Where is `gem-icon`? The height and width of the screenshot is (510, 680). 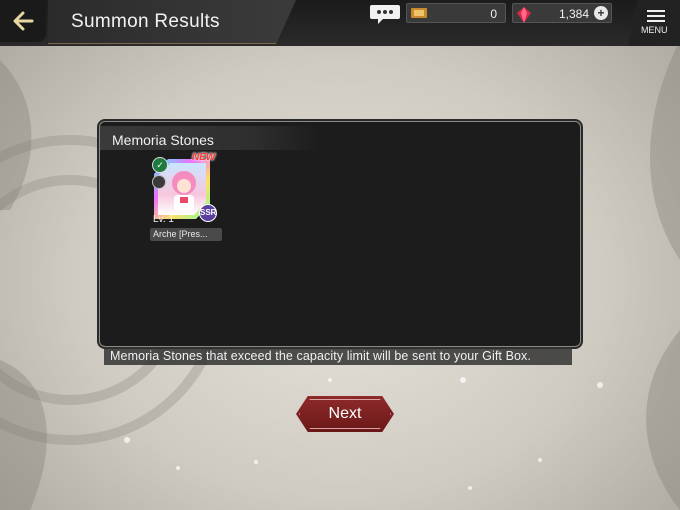 gem-icon is located at coordinates (524, 15).